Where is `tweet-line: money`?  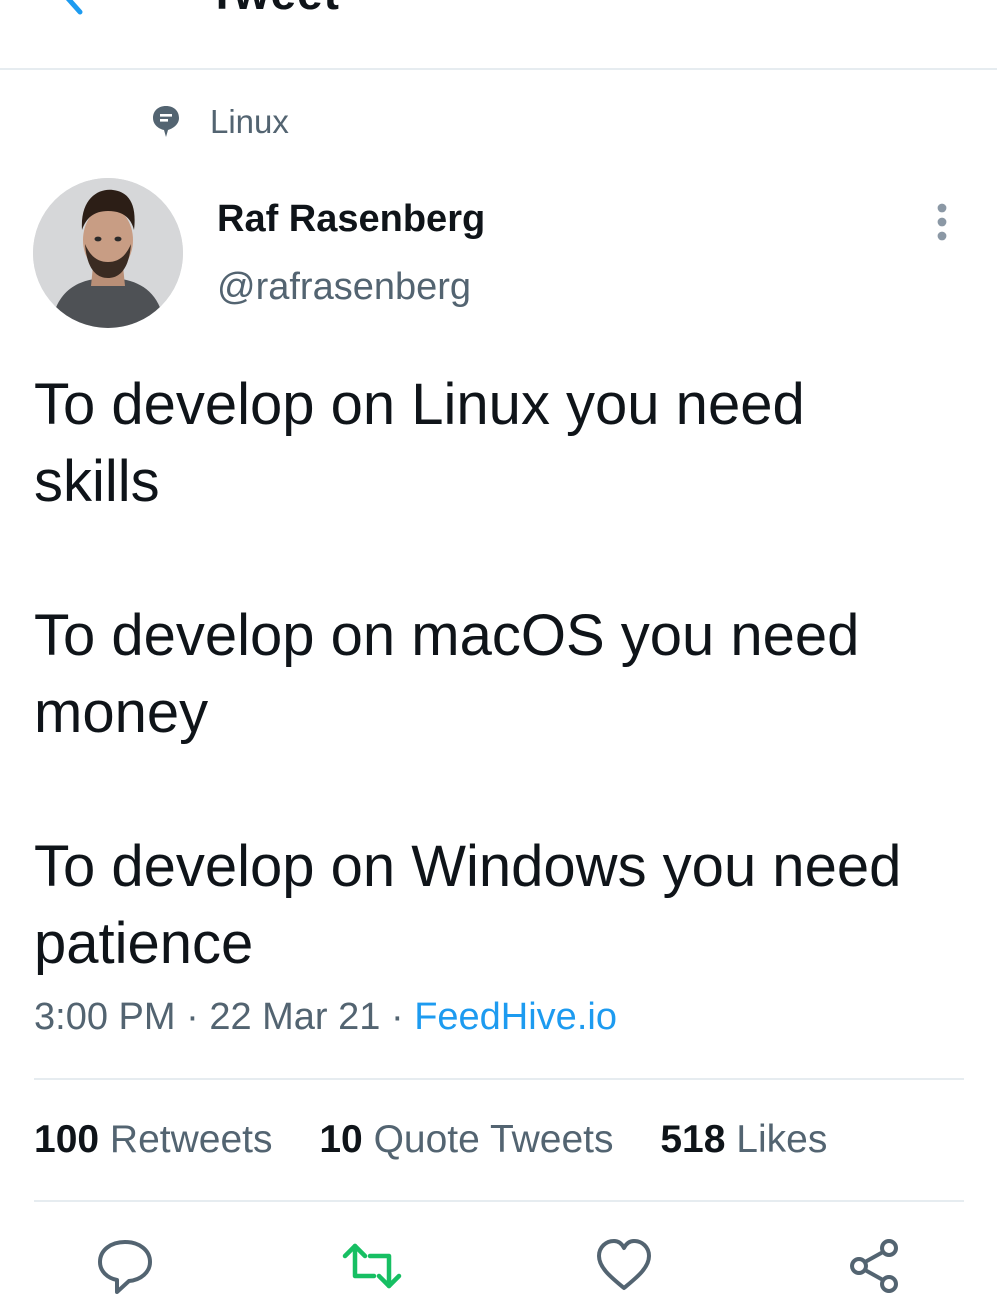
tweet-line: money is located at coordinates (121, 712).